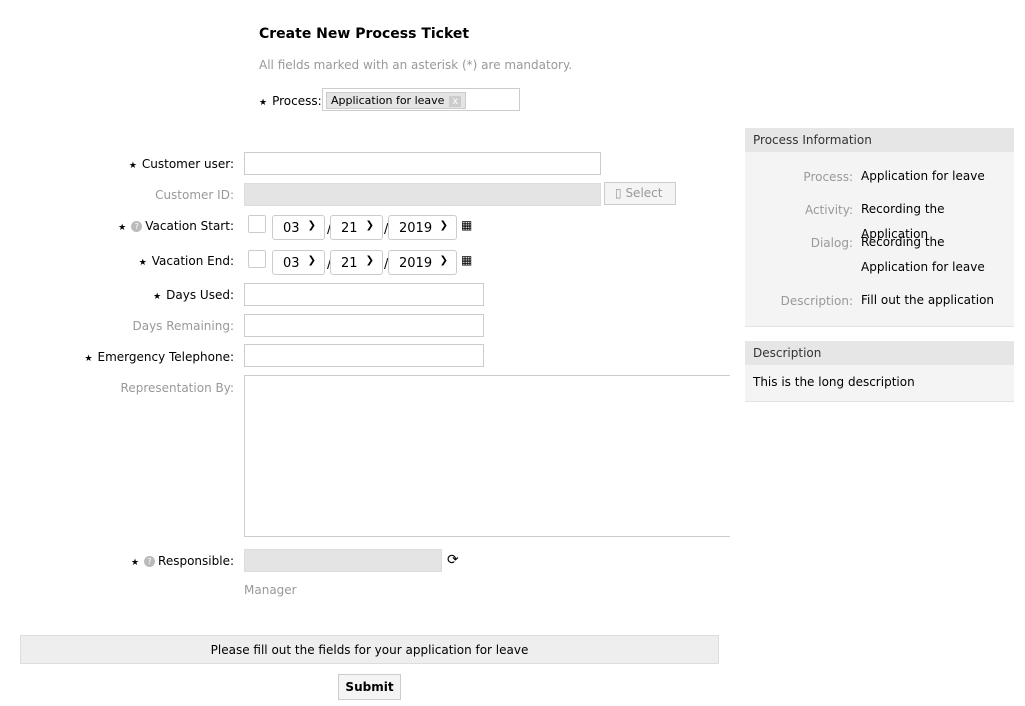 Image resolution: width=1025 pixels, height=706 pixels. I want to click on description-panel: Description This is the long description, so click(879, 371).